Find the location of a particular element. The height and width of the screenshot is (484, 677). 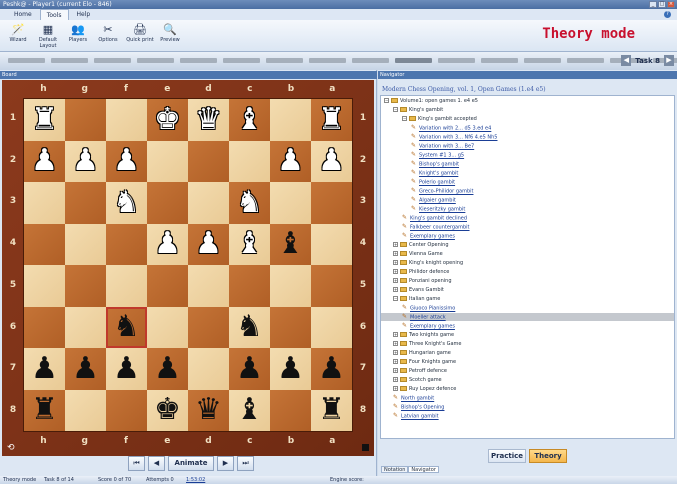

tree-link-item: ✎ Variation with 2... d5 3.ed e4 is located at coordinates (527, 128).